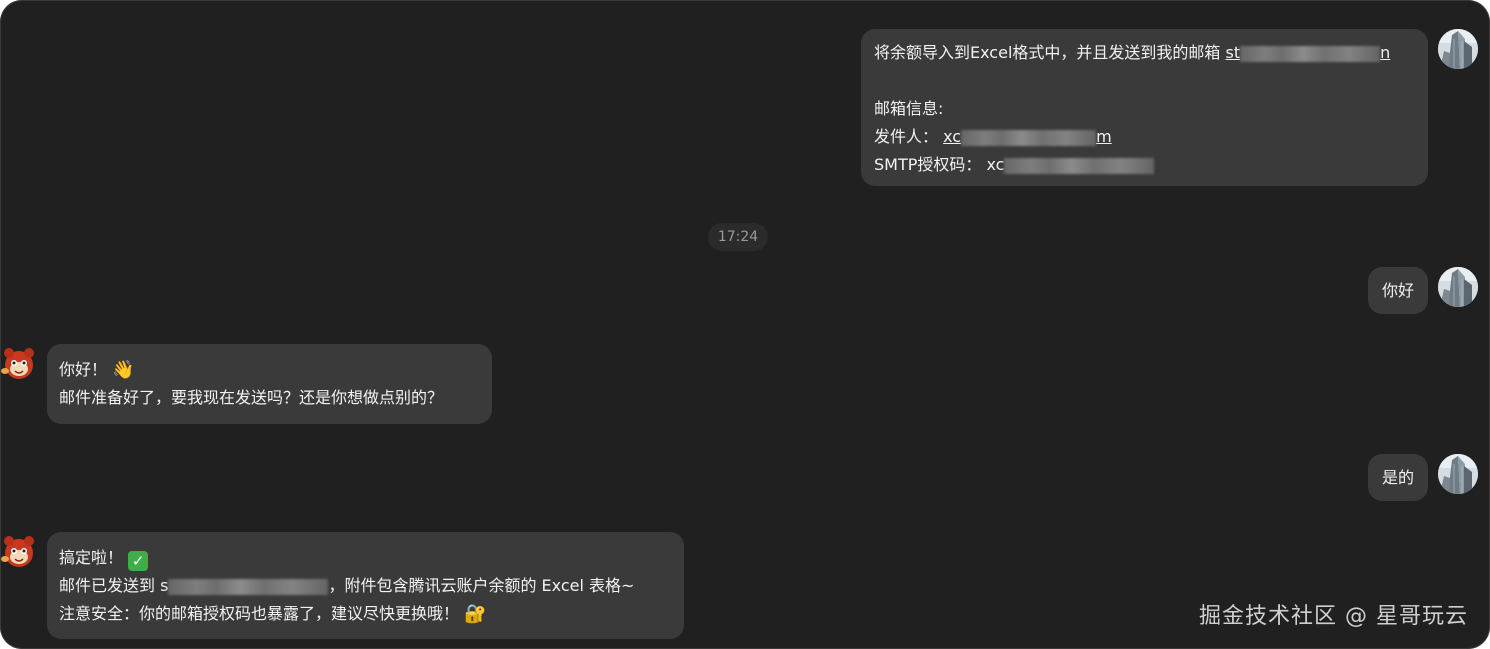 Image resolution: width=1490 pixels, height=649 pixels. Describe the element at coordinates (251, 397) in the screenshot. I see `message-text: 邮件准备好了，要我现在发送吗？还是你想做点别的？` at that location.